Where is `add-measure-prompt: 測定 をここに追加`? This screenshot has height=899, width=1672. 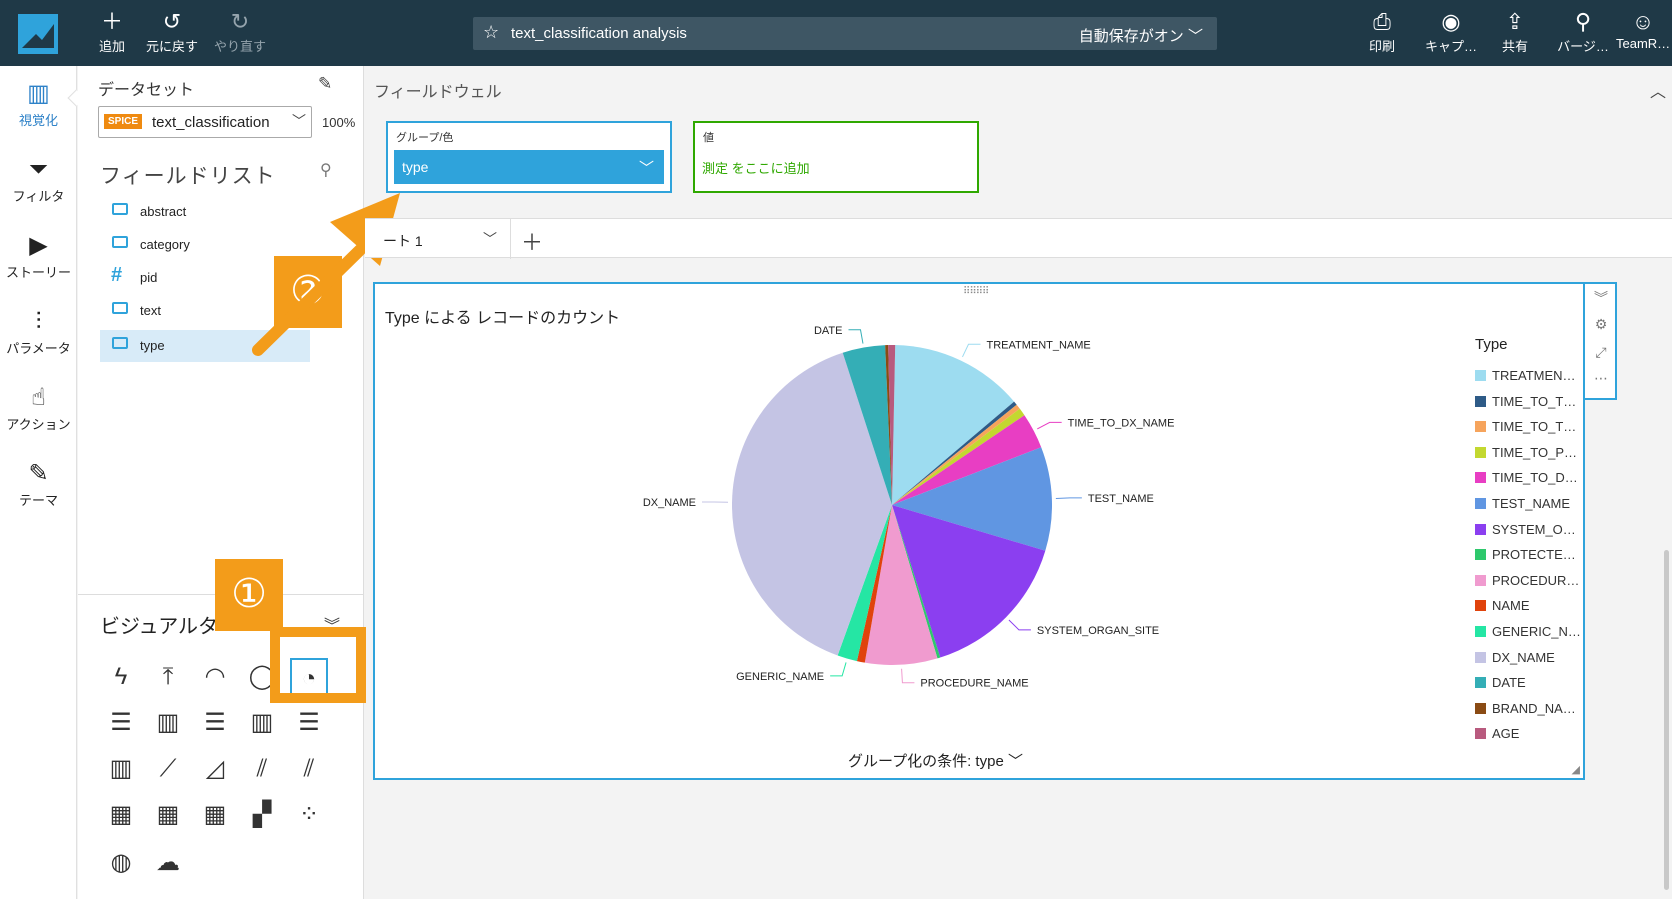 add-measure-prompt: 測定 をここに追加 is located at coordinates (756, 168).